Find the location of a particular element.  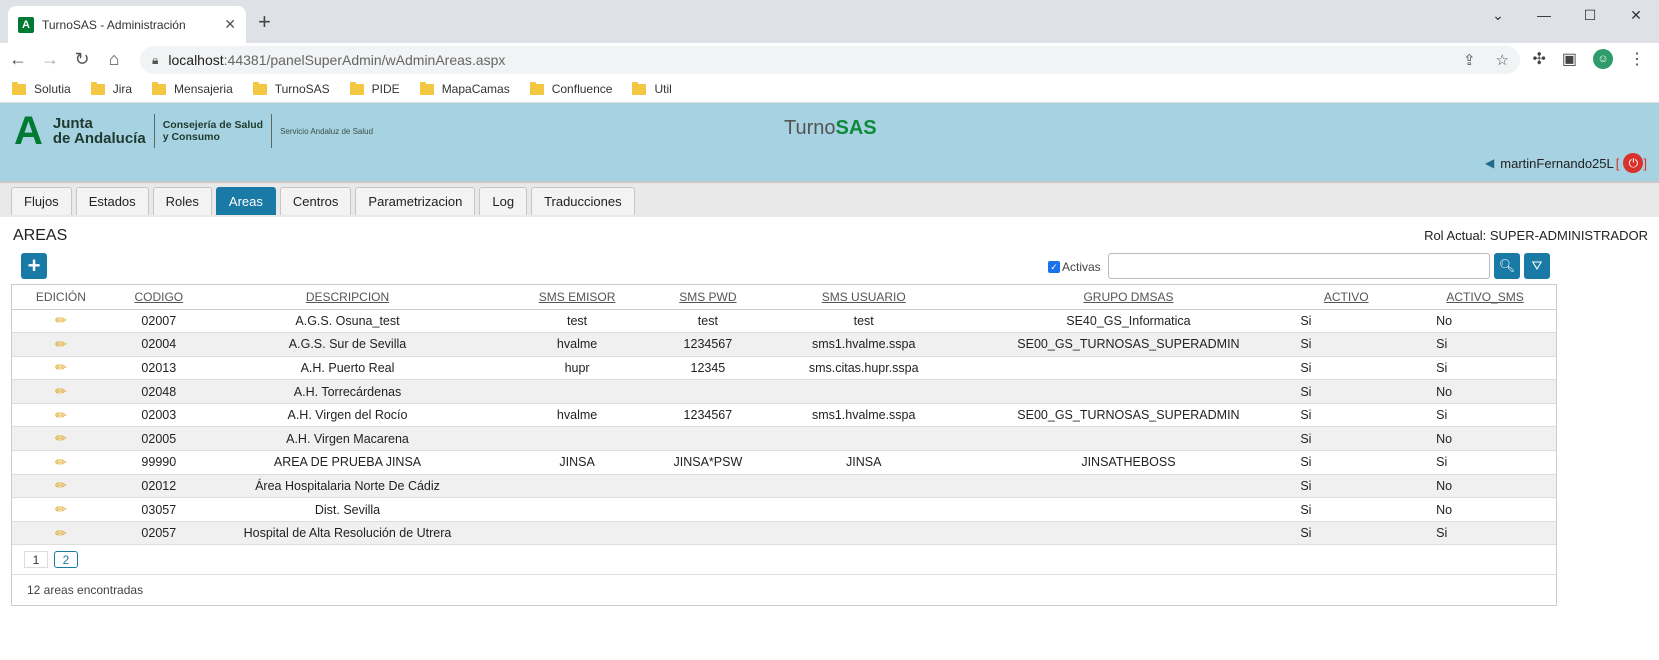

maximize-icon: ☐ is located at coordinates (1590, 15).